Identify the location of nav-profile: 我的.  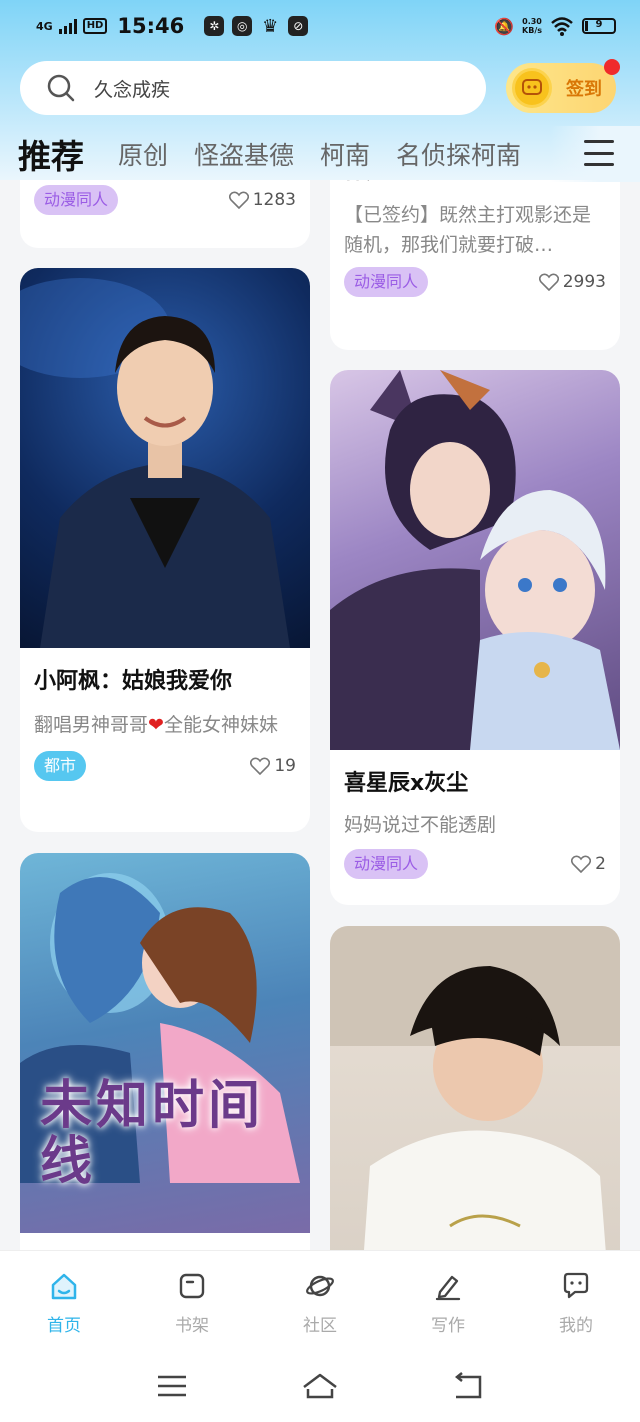
(576, 1300).